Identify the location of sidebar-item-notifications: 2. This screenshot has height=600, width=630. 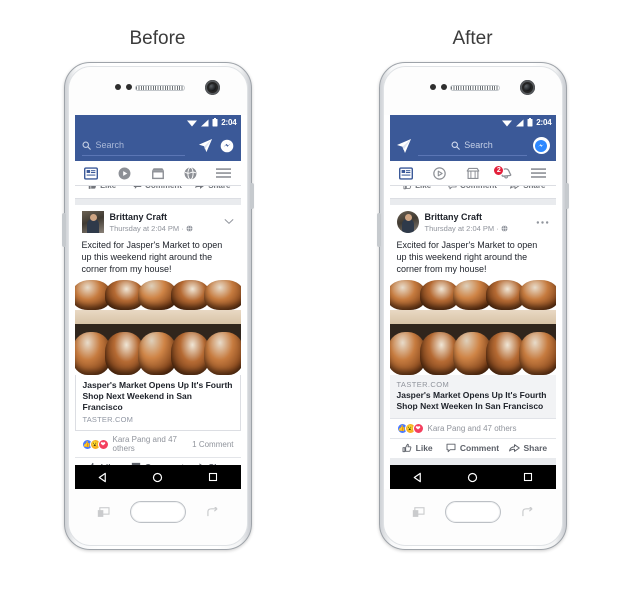
(505, 172).